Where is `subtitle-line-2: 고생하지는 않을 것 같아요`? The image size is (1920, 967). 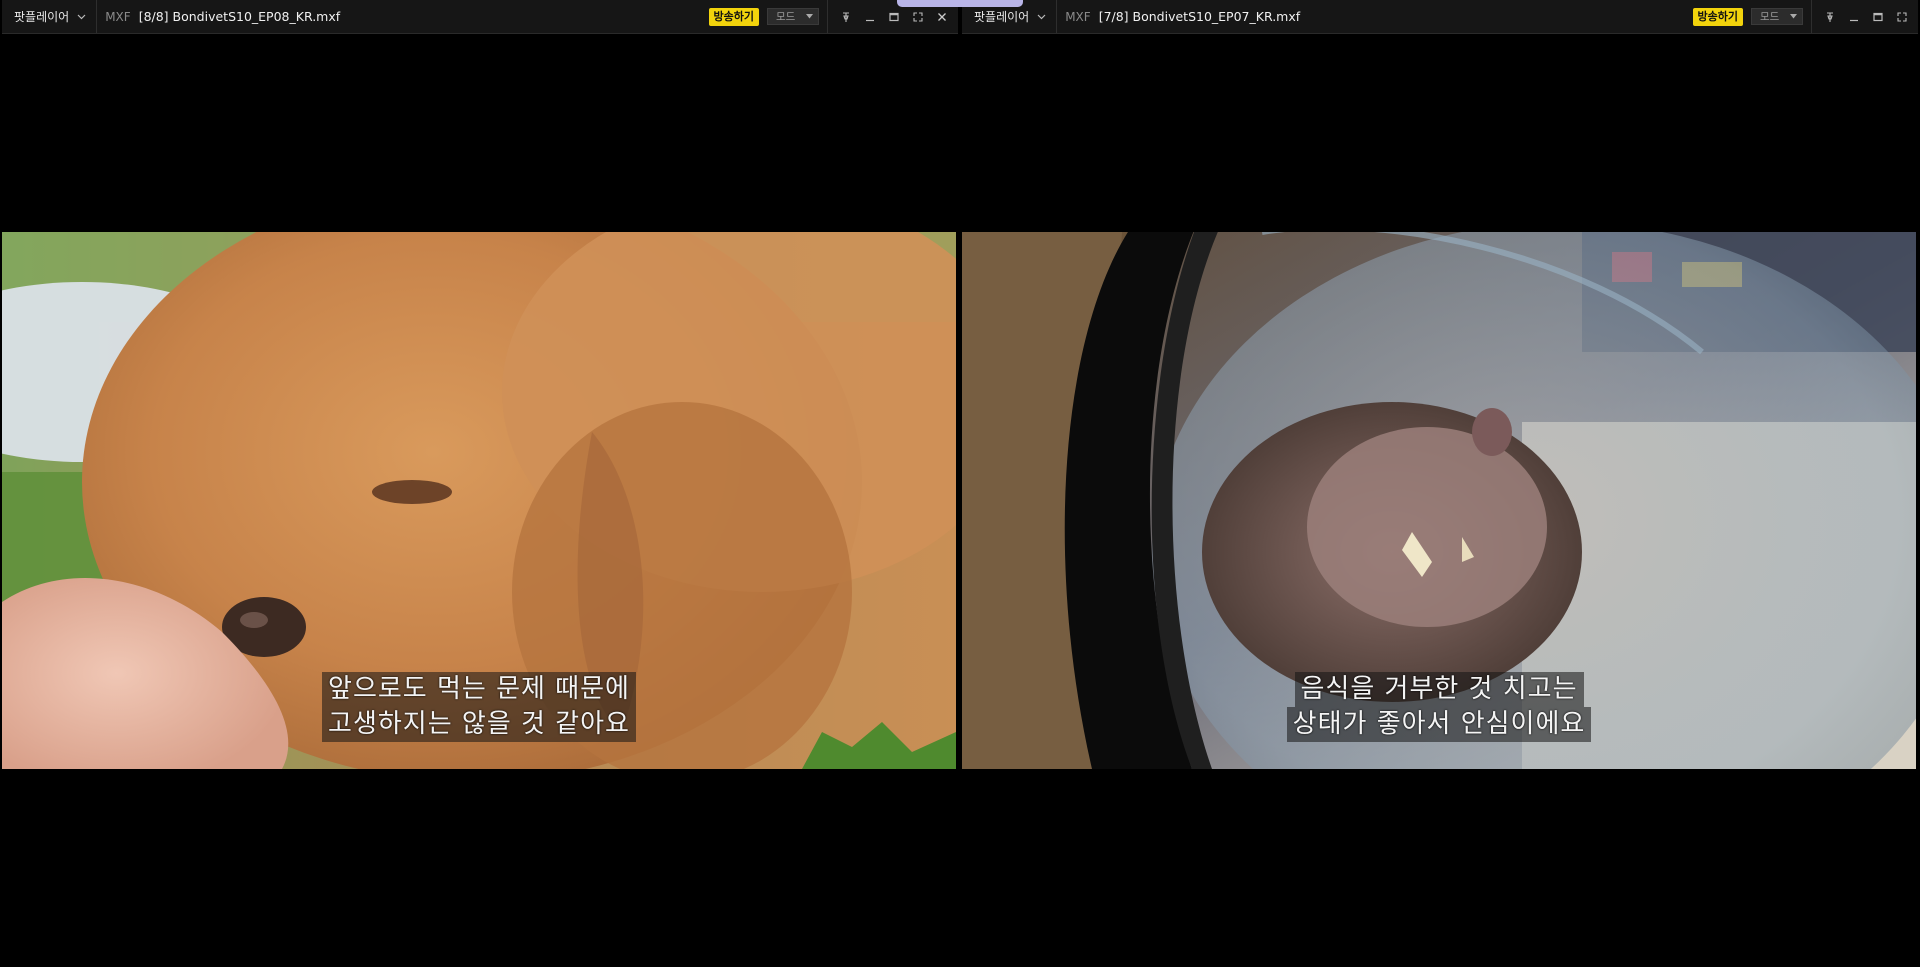 subtitle-line-2: 고생하지는 않을 것 같아요 is located at coordinates (479, 724).